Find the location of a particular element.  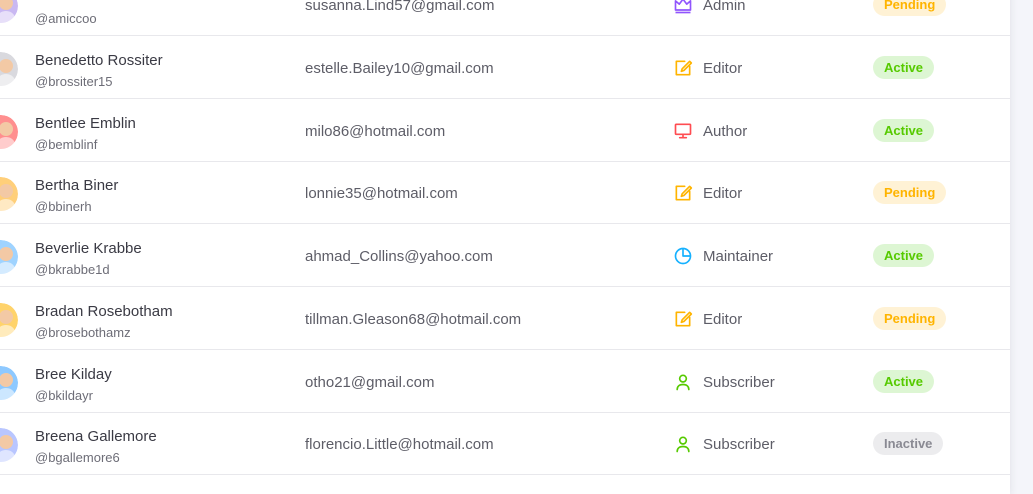

user-email: estelle.Bailey10@gmail.com is located at coordinates (399, 68).